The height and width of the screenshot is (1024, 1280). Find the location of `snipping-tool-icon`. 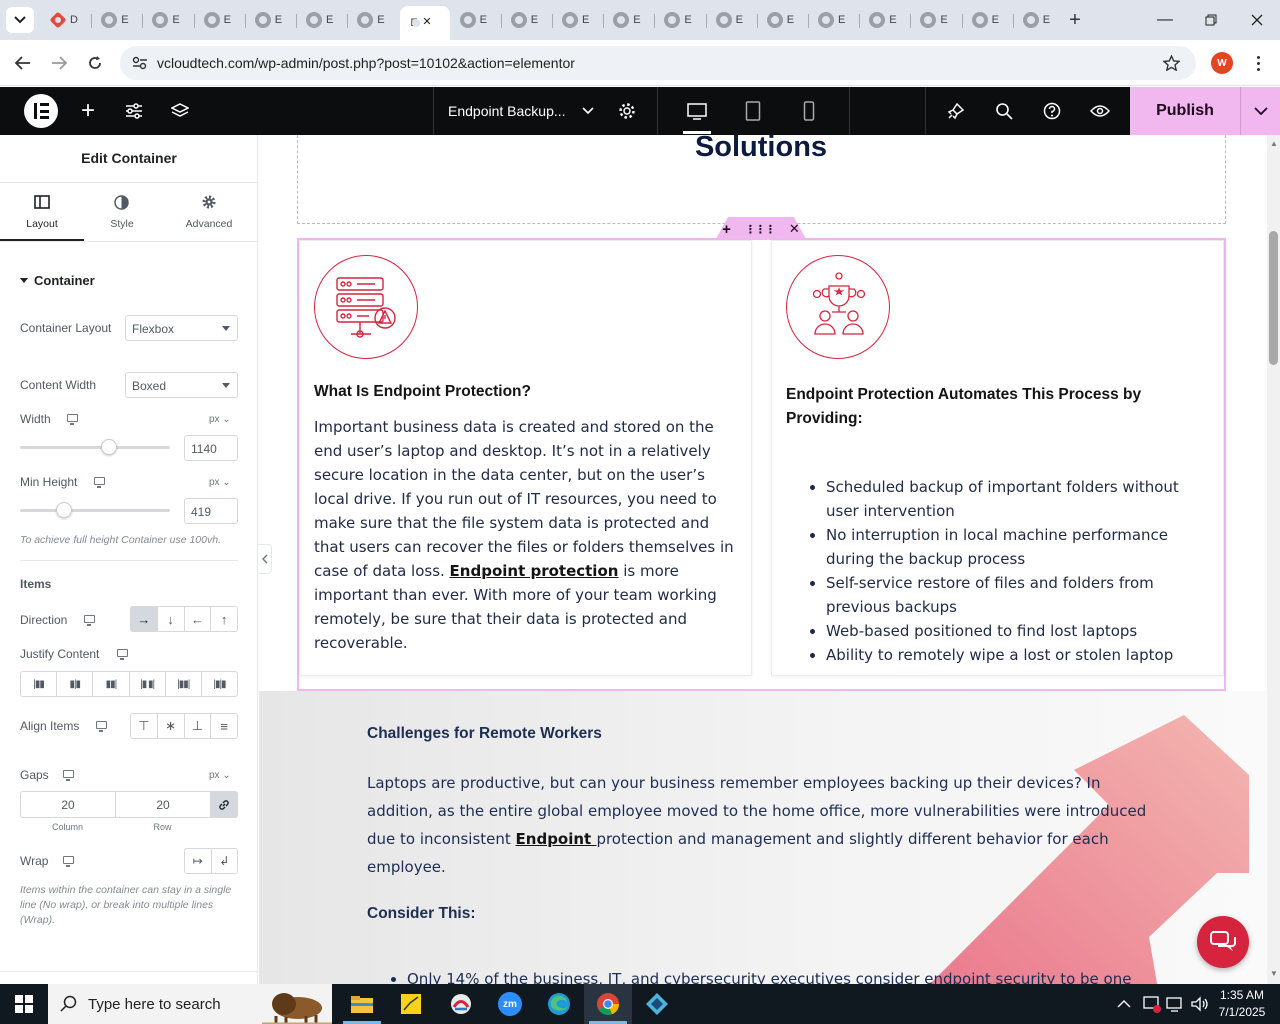

snipping-tool-icon is located at coordinates (461, 1004).